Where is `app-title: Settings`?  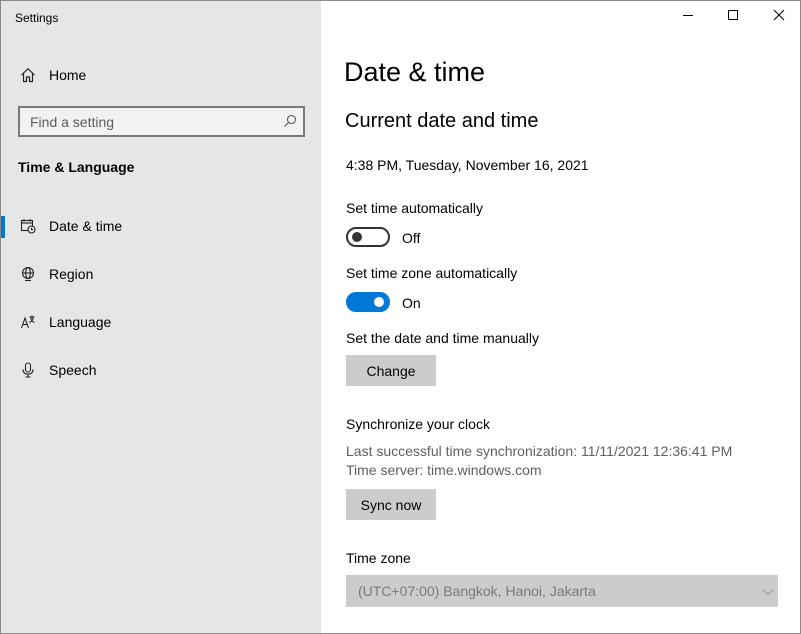
app-title: Settings is located at coordinates (37, 18).